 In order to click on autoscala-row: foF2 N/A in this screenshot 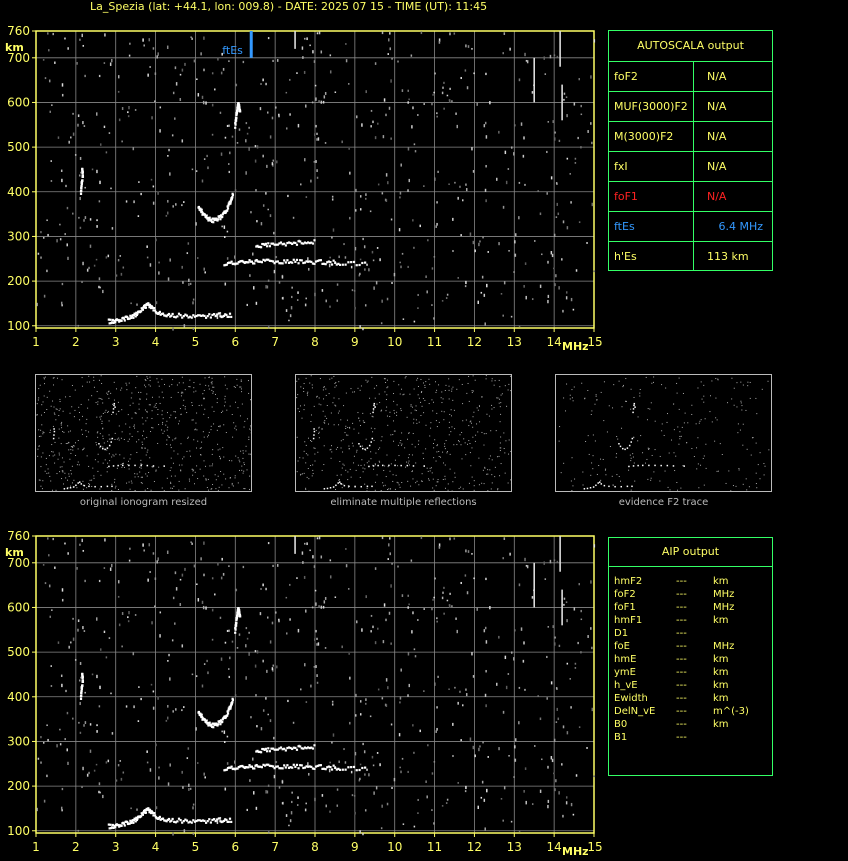, I will do `click(690, 76)`.